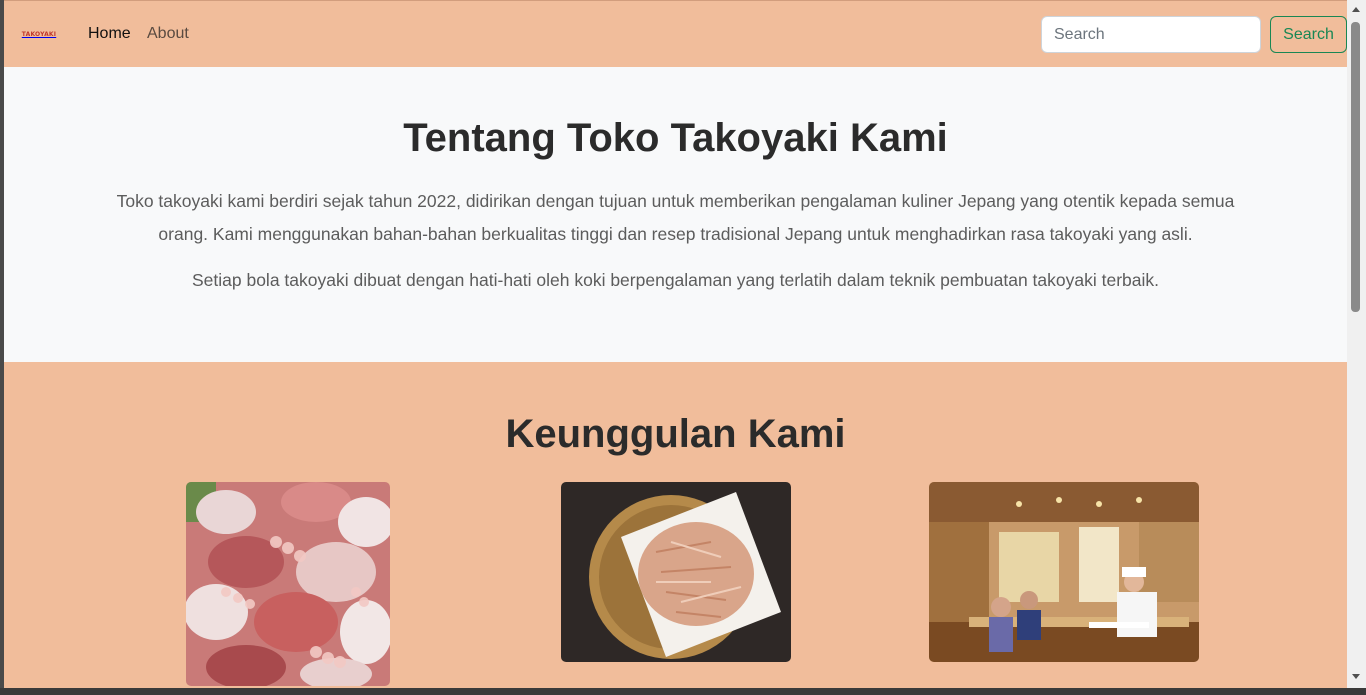 The image size is (1366, 695). I want to click on brand-logo-text: TAKOYAKI, so click(39, 34).